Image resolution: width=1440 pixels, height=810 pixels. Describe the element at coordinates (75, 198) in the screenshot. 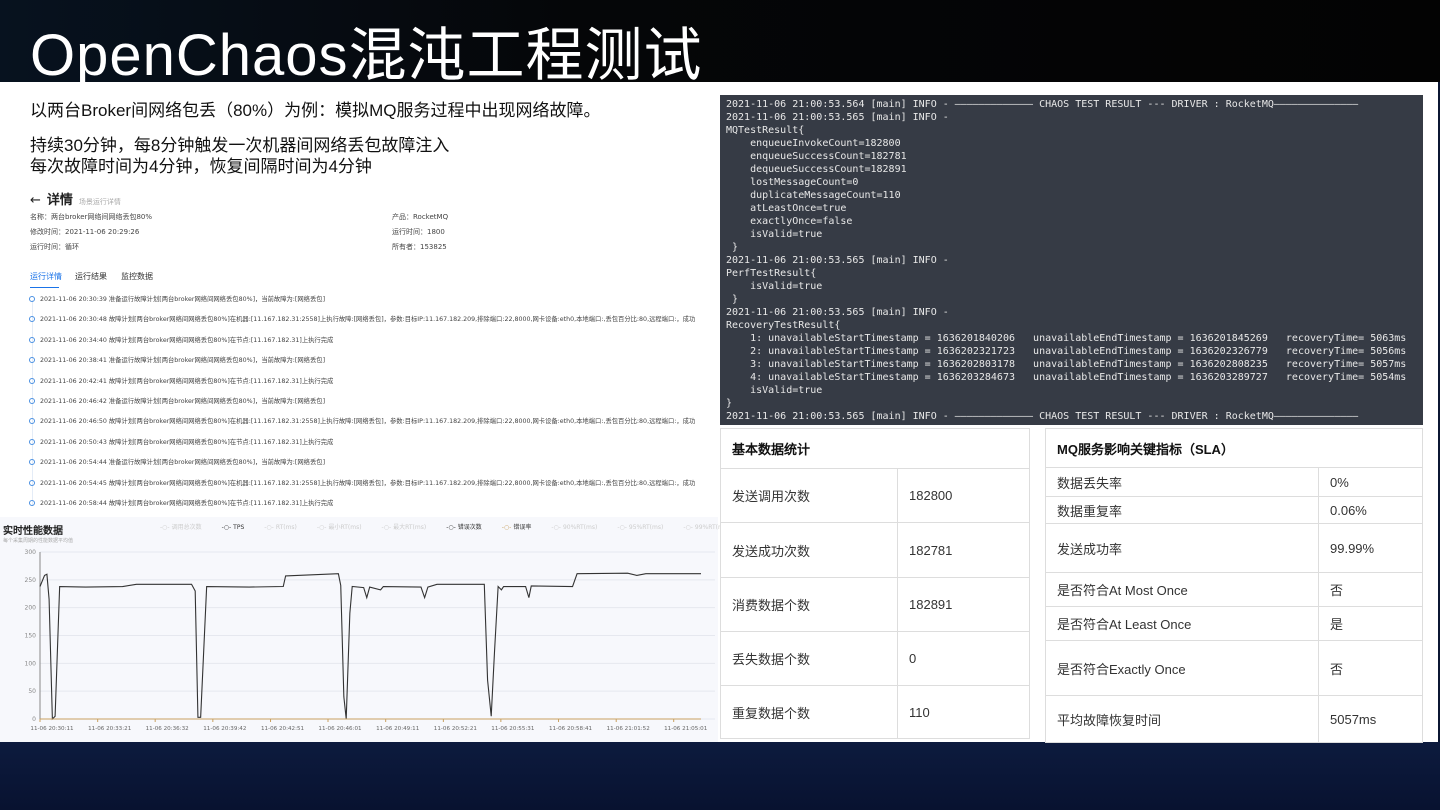

I see `detail-header: ← 详情 场景运行详情` at that location.